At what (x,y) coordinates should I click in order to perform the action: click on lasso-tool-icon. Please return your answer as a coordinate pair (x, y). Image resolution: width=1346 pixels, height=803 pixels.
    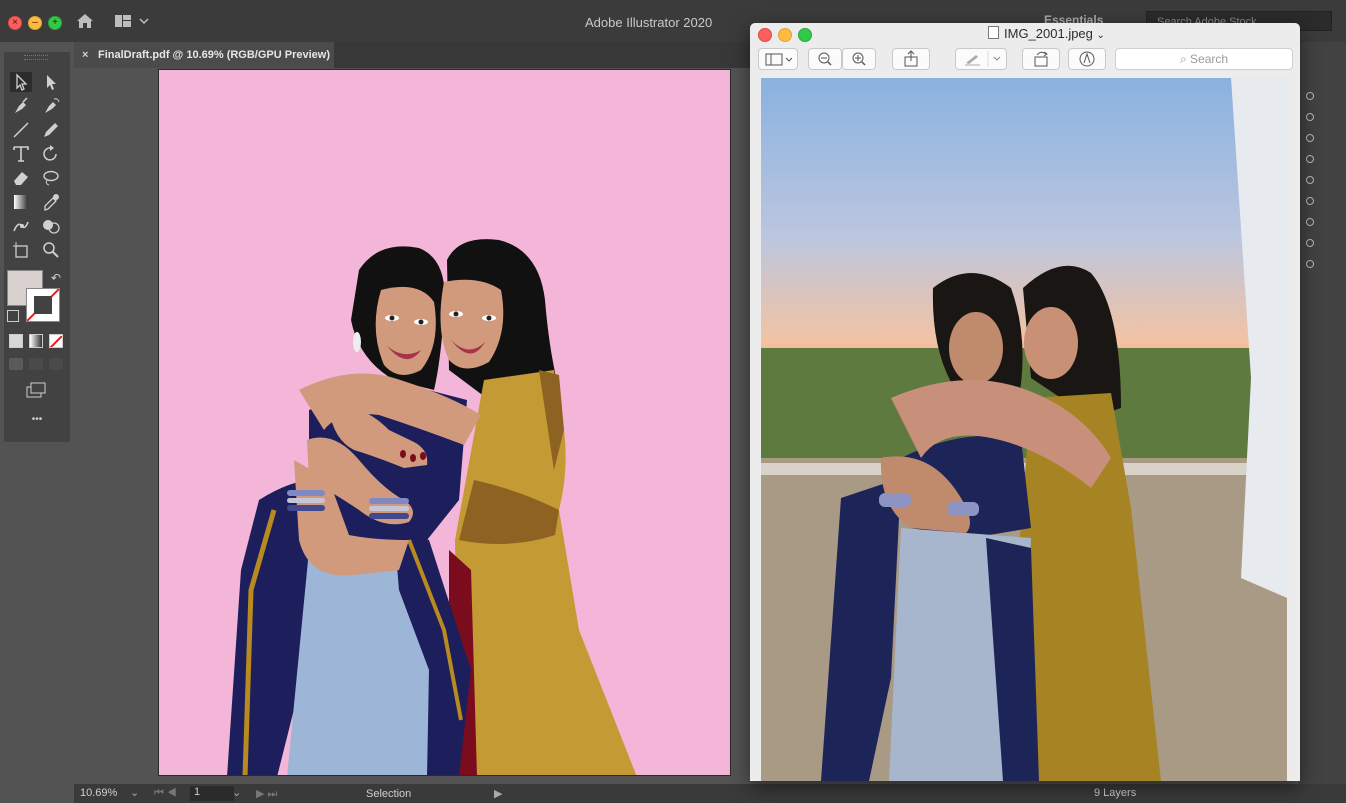
    Looking at the image, I should click on (51, 178).